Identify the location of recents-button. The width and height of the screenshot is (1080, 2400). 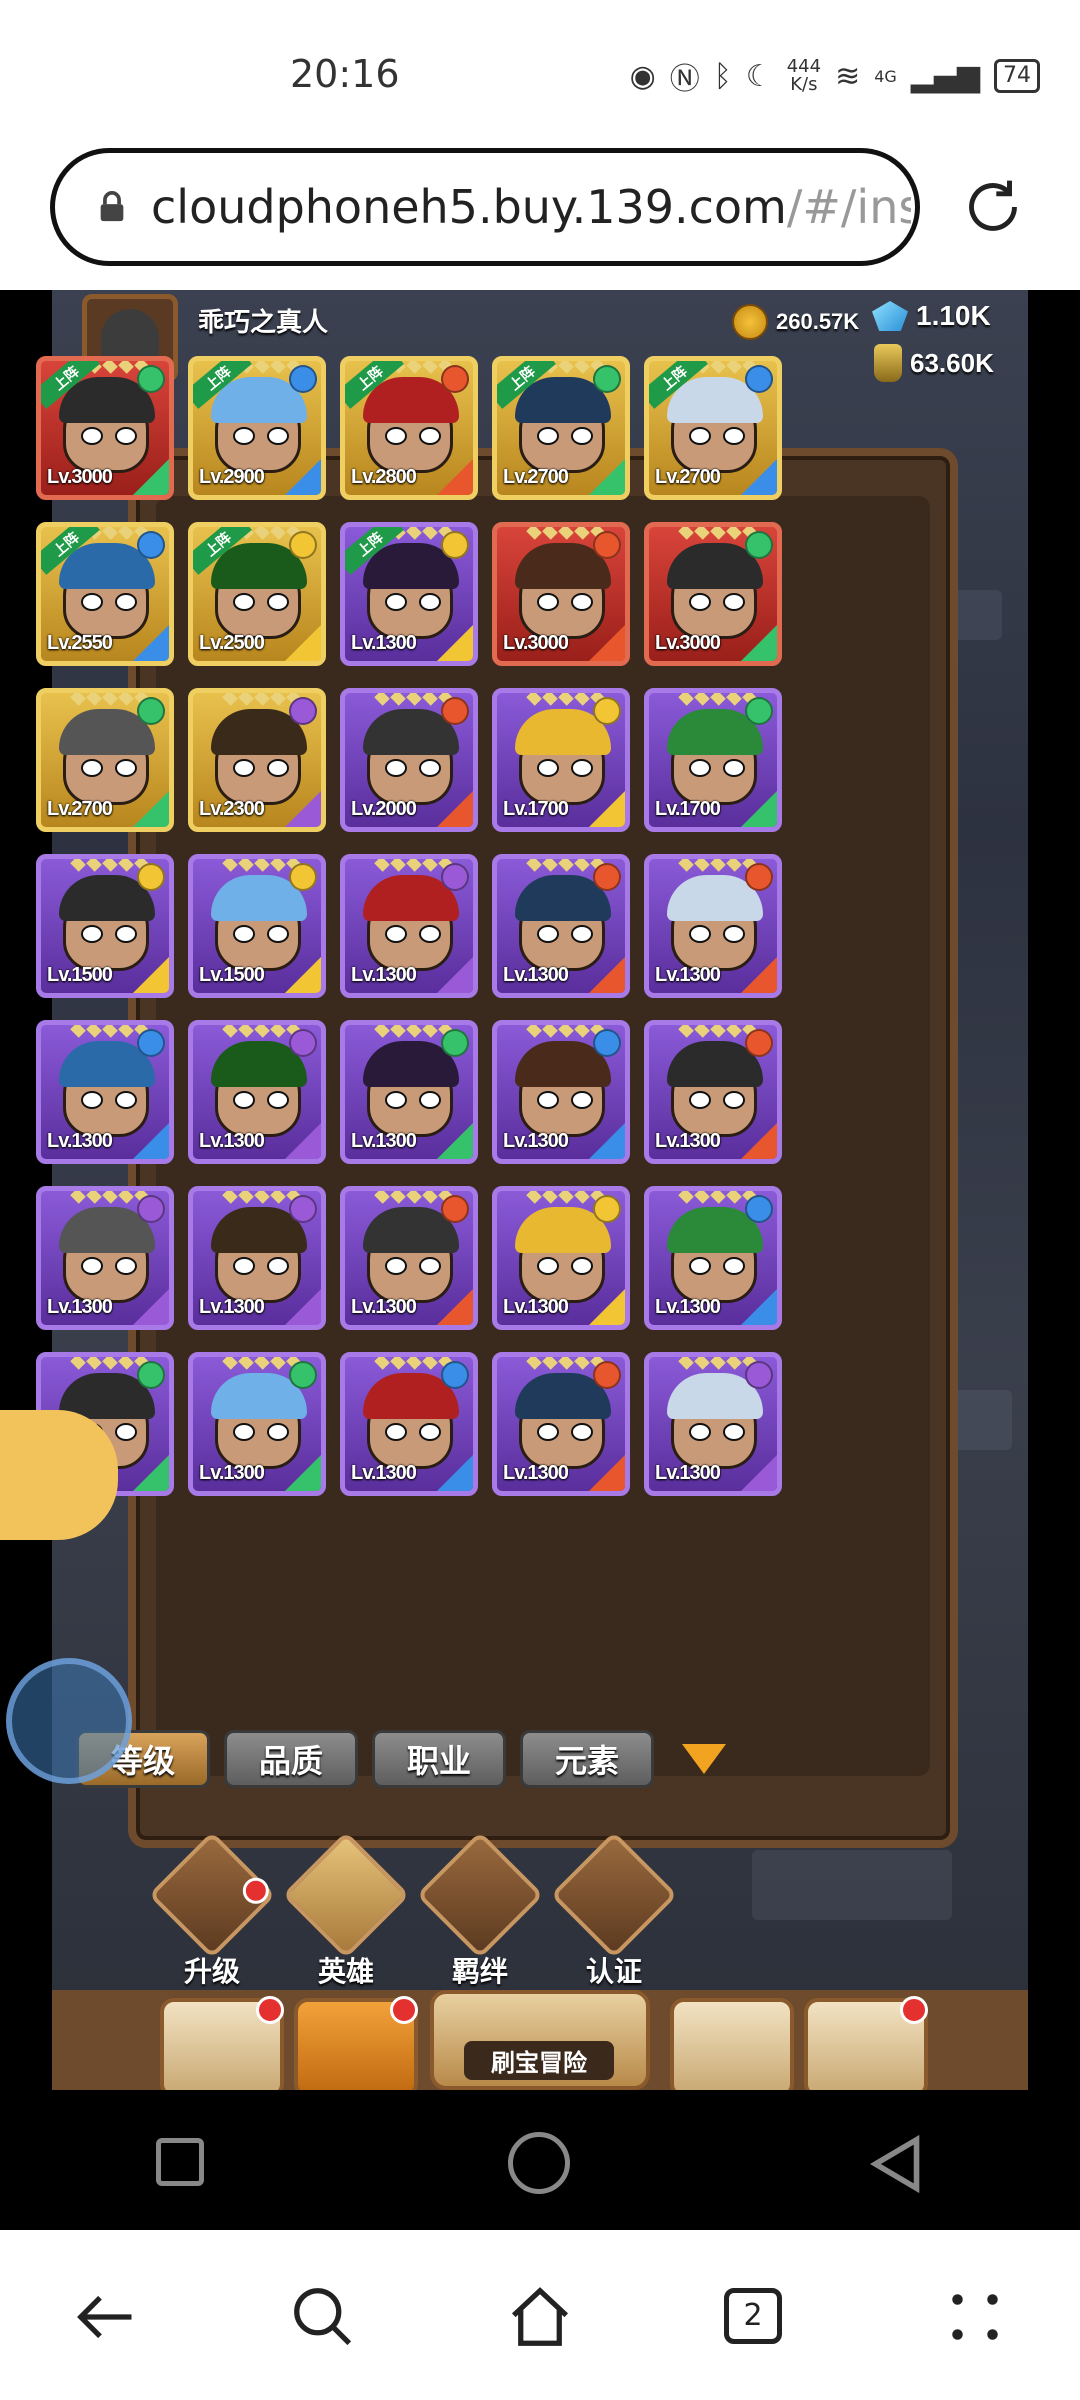
(180, 2162).